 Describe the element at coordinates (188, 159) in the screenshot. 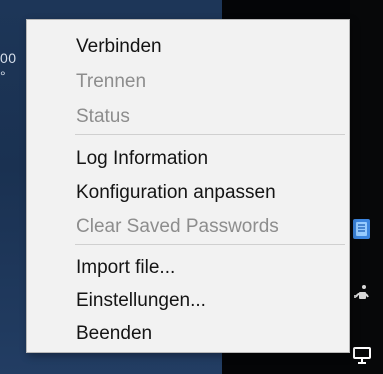

I see `menu-item-log-information: Log Information` at that location.